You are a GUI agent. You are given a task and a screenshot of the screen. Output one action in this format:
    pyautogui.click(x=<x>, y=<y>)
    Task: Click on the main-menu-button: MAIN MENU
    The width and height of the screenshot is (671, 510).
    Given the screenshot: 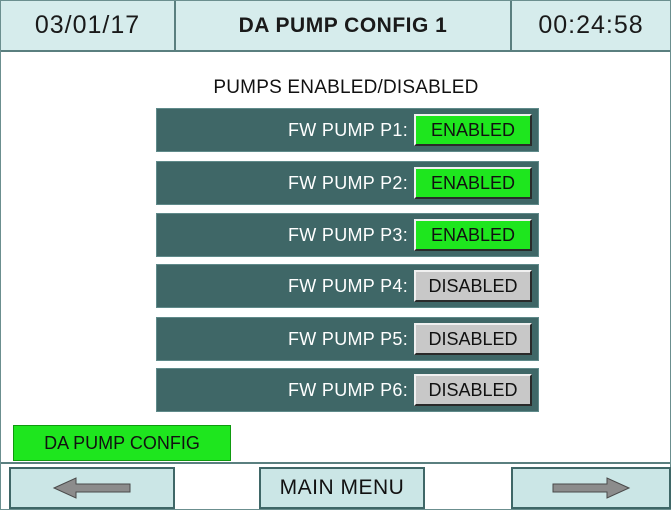 What is the action you would take?
    pyautogui.click(x=342, y=488)
    